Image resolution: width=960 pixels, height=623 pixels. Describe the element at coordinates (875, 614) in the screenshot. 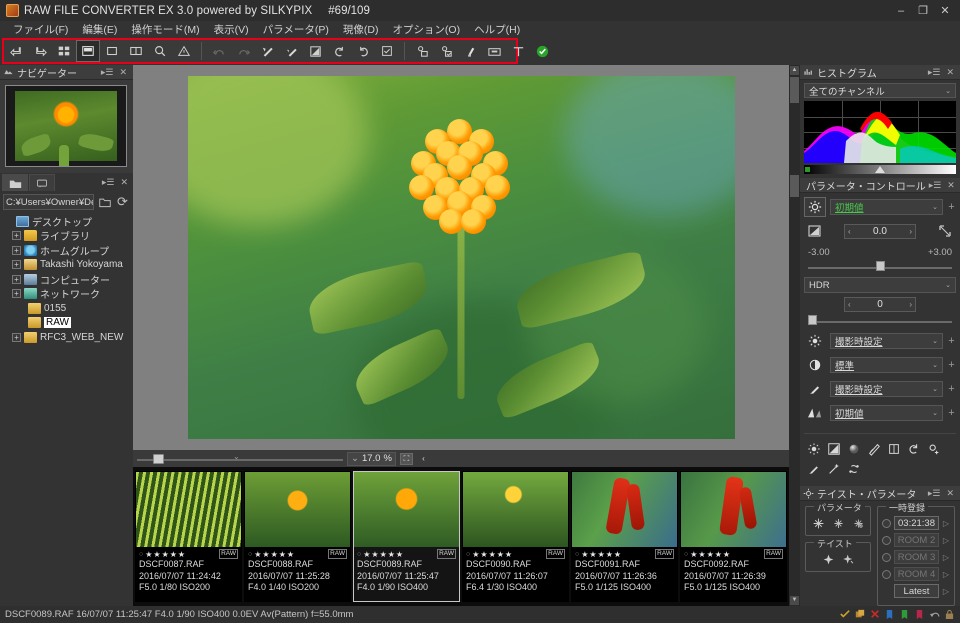

I see `delete-icon` at that location.